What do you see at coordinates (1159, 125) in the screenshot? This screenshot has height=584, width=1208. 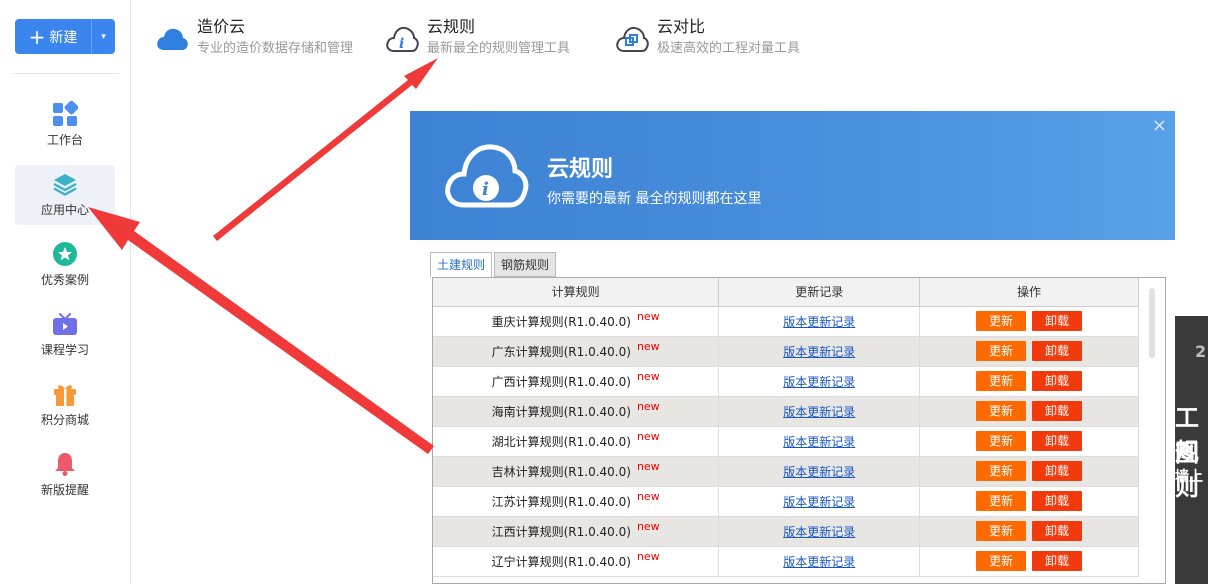 I see `close-icon: ×` at bounding box center [1159, 125].